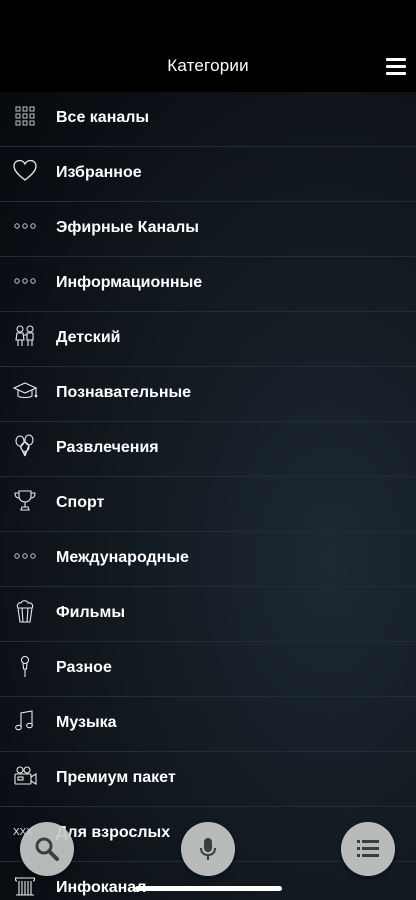  What do you see at coordinates (84, 667) in the screenshot?
I see `category-label: Разное` at bounding box center [84, 667].